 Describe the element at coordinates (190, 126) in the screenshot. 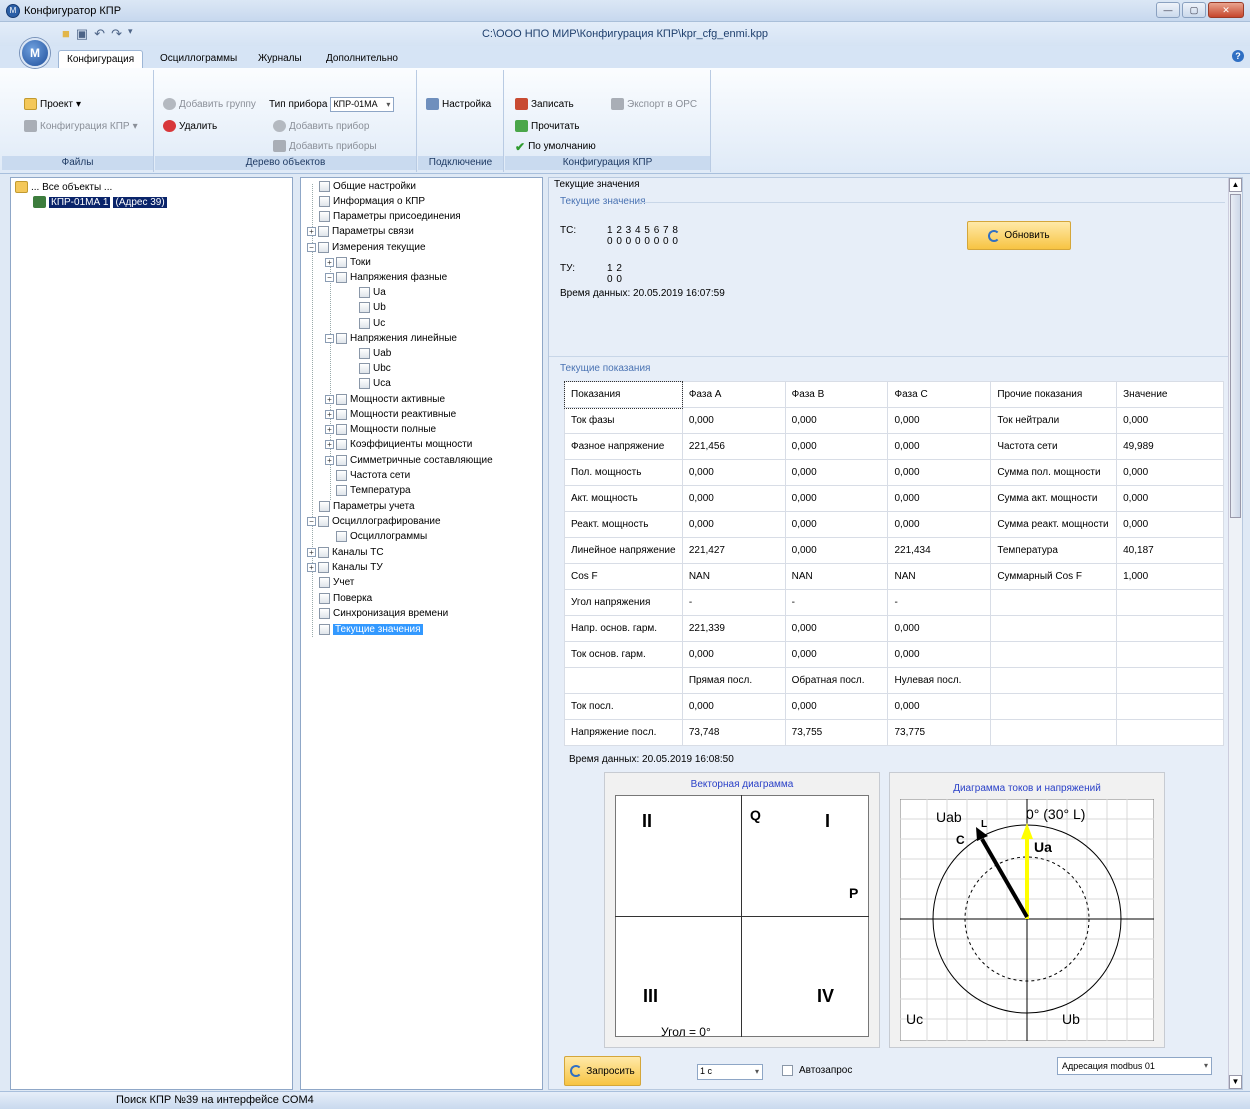

I see `delete-button: Удалить` at that location.